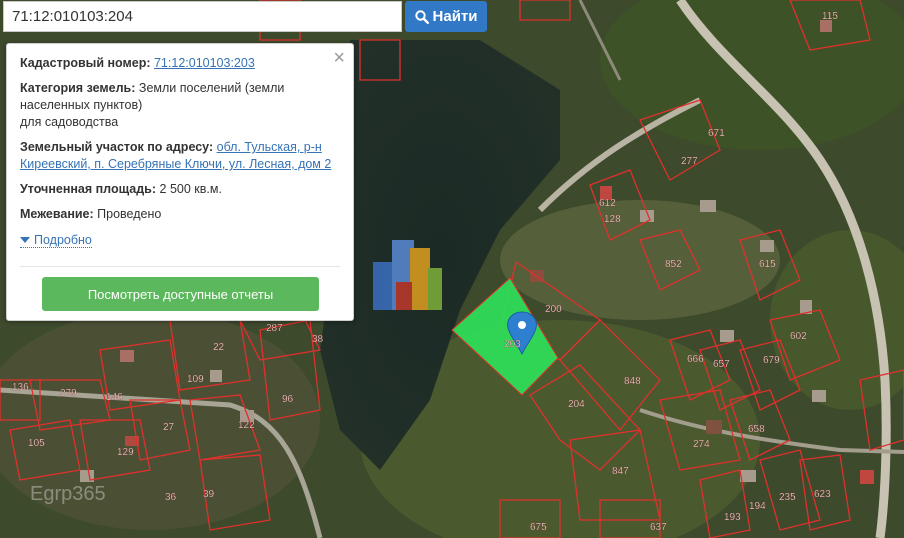 The image size is (904, 538). Describe the element at coordinates (455, 16) in the screenshot. I see `search-button-label: Найти` at that location.